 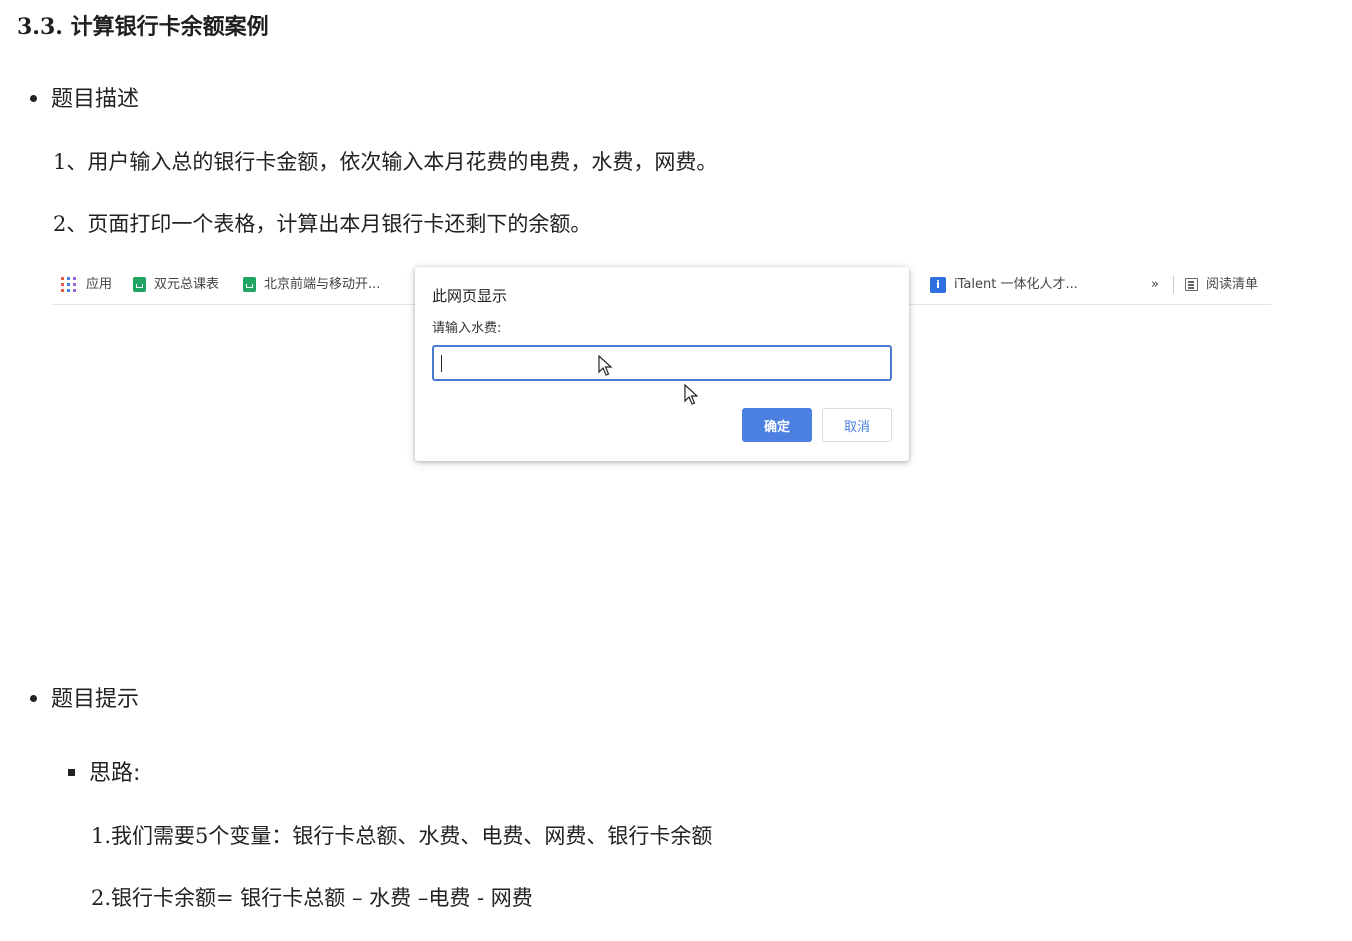 I want to click on description-heading: 题目描述, so click(x=84, y=100).